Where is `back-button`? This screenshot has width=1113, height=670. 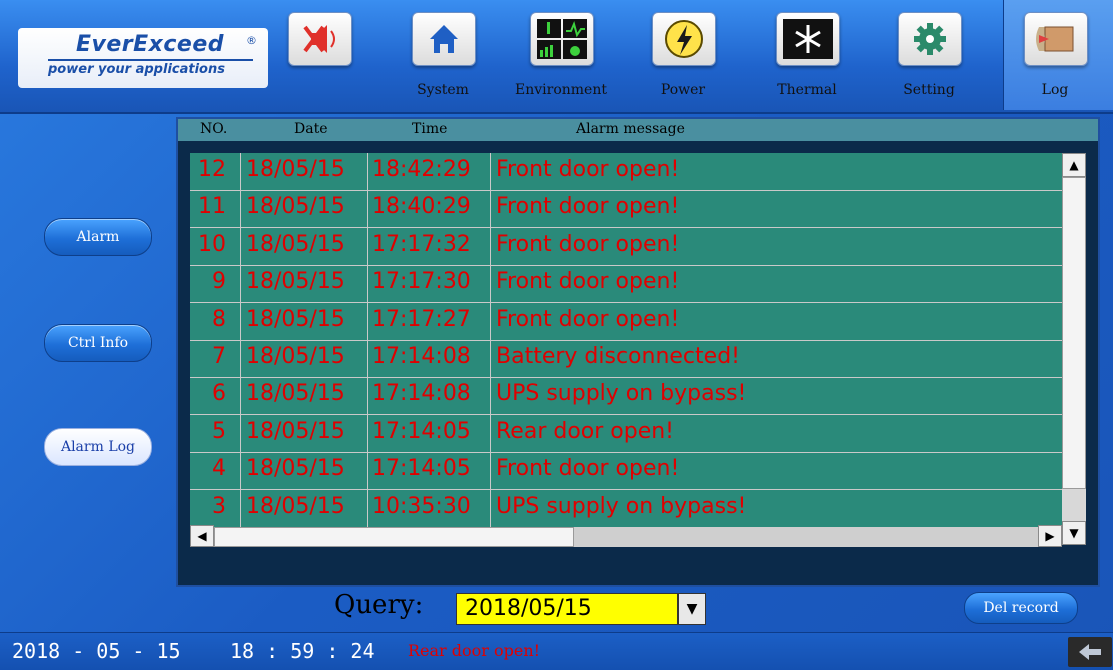 back-button is located at coordinates (1090, 652).